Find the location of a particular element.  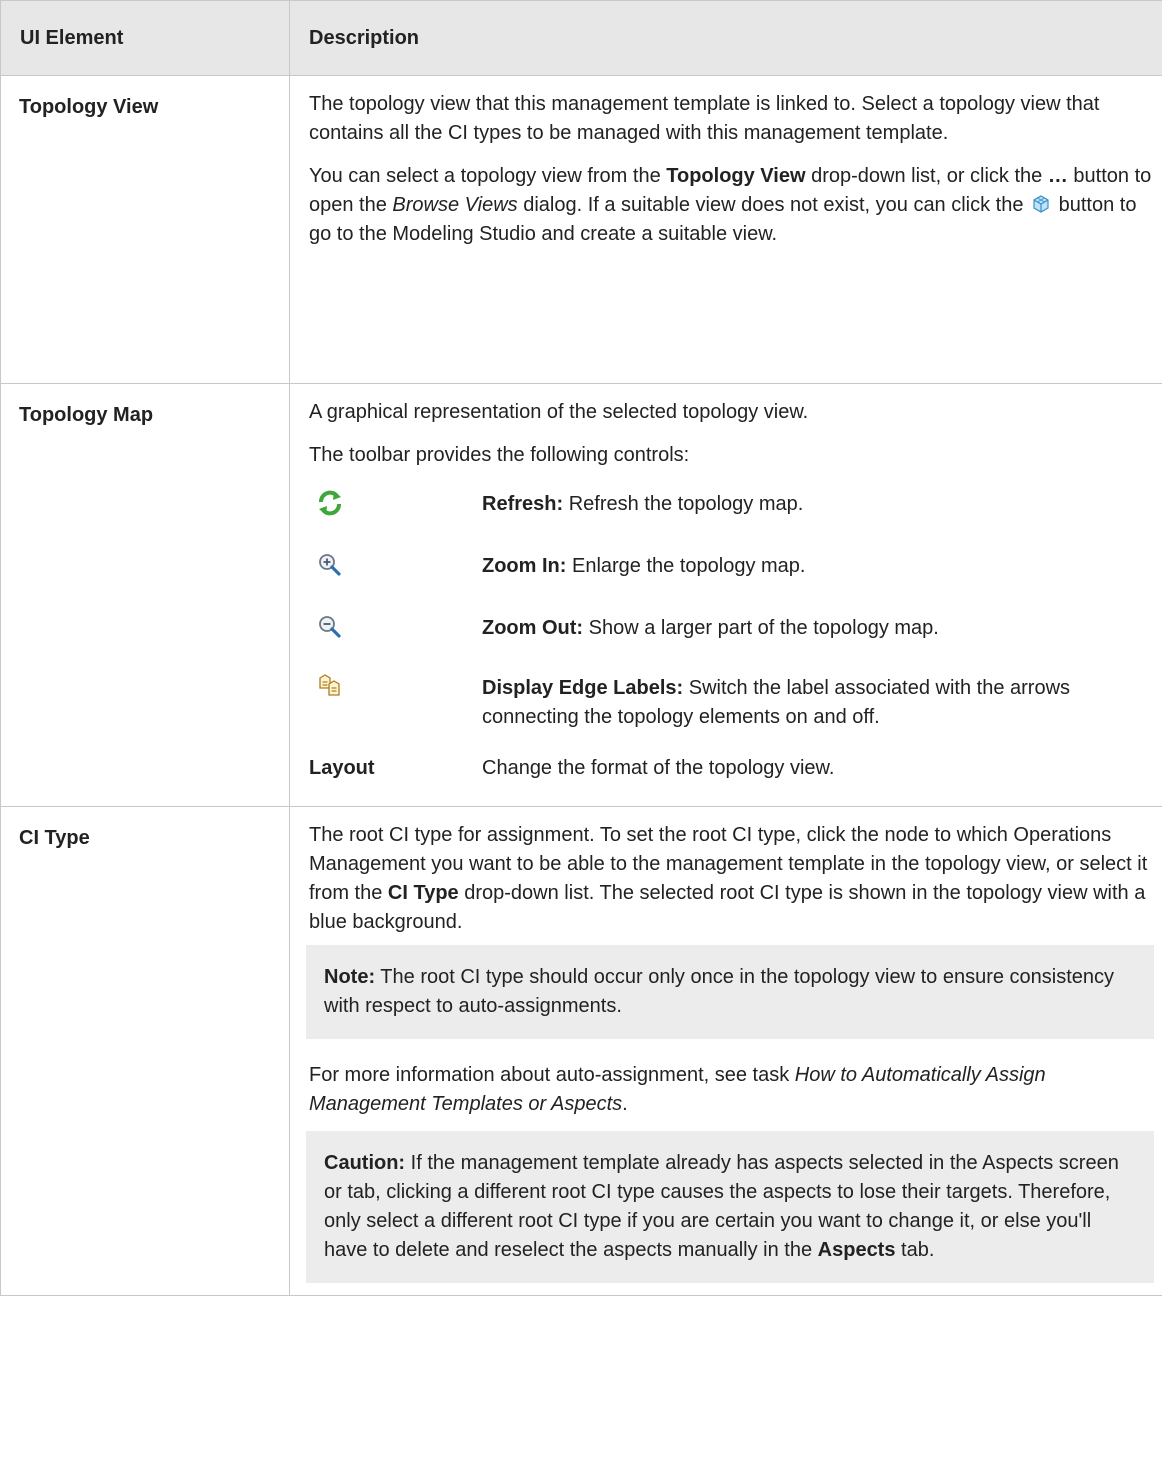

element-name: Topology View is located at coordinates (145, 229).